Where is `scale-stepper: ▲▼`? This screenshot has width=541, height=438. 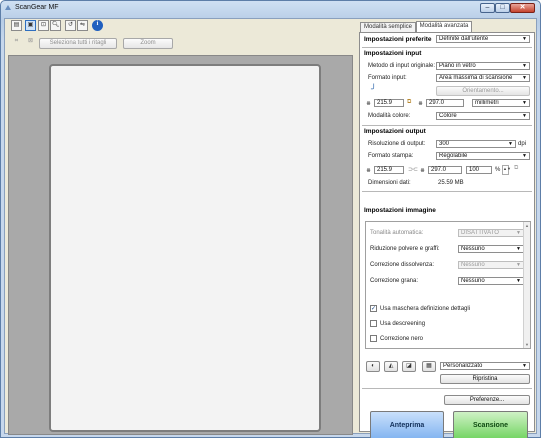 scale-stepper: ▲▼ is located at coordinates (506, 170).